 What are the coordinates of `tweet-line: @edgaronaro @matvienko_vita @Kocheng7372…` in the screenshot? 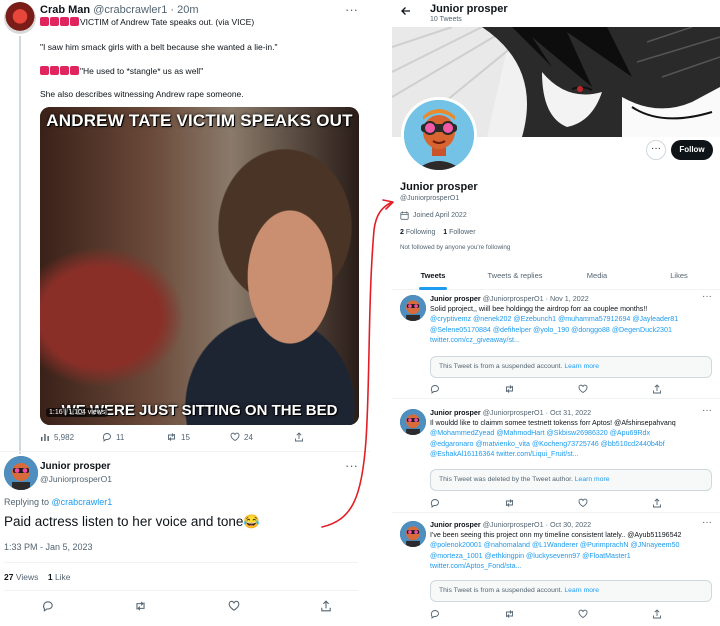 It's located at (573, 444).